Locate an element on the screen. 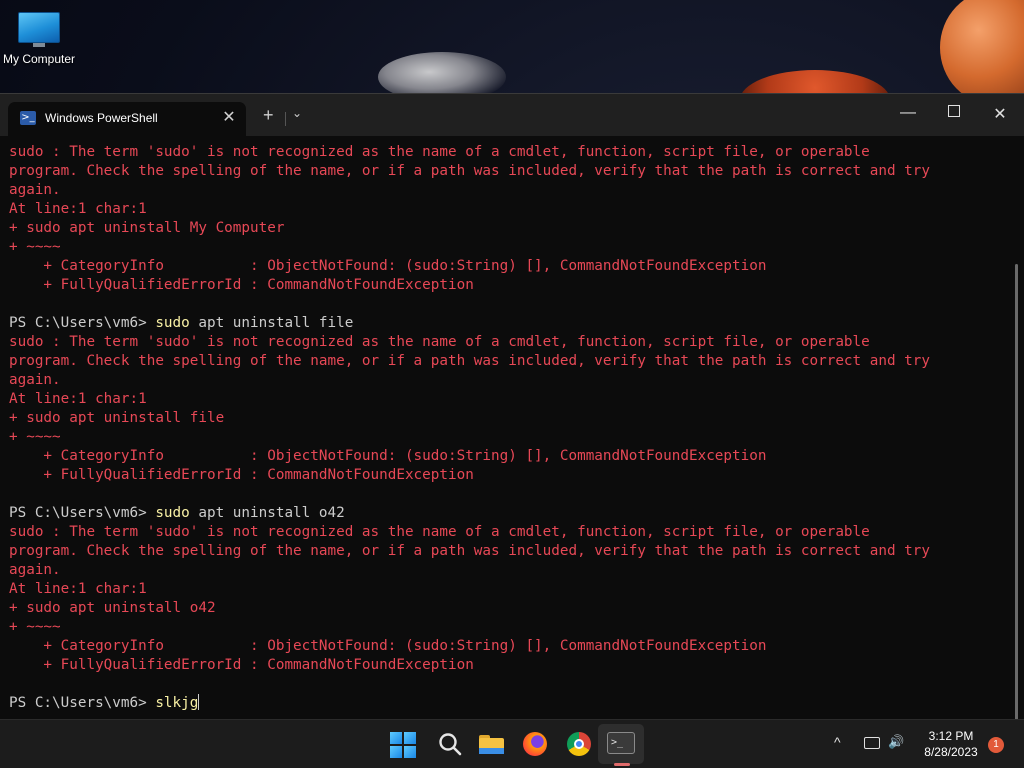  tab-windows-powershell: >_ Windows PowerShell ✕ is located at coordinates (127, 119).